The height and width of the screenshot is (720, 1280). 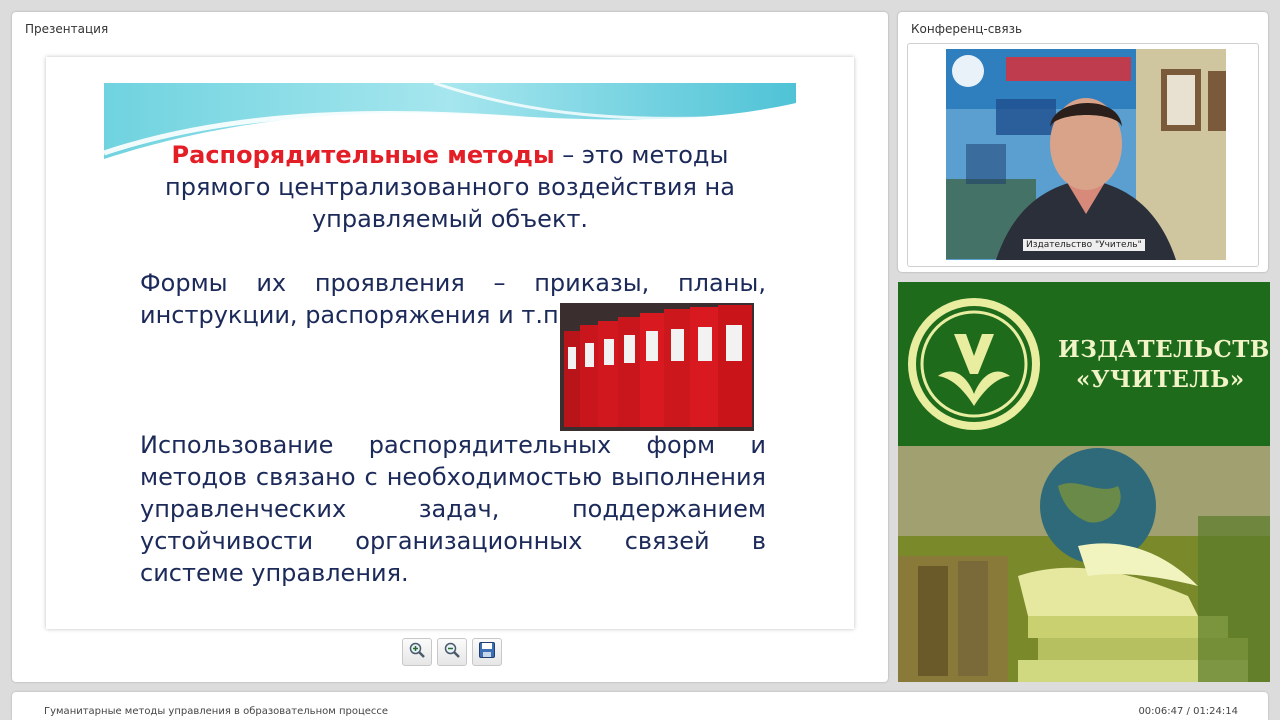 I want to click on save-button, so click(x=487, y=652).